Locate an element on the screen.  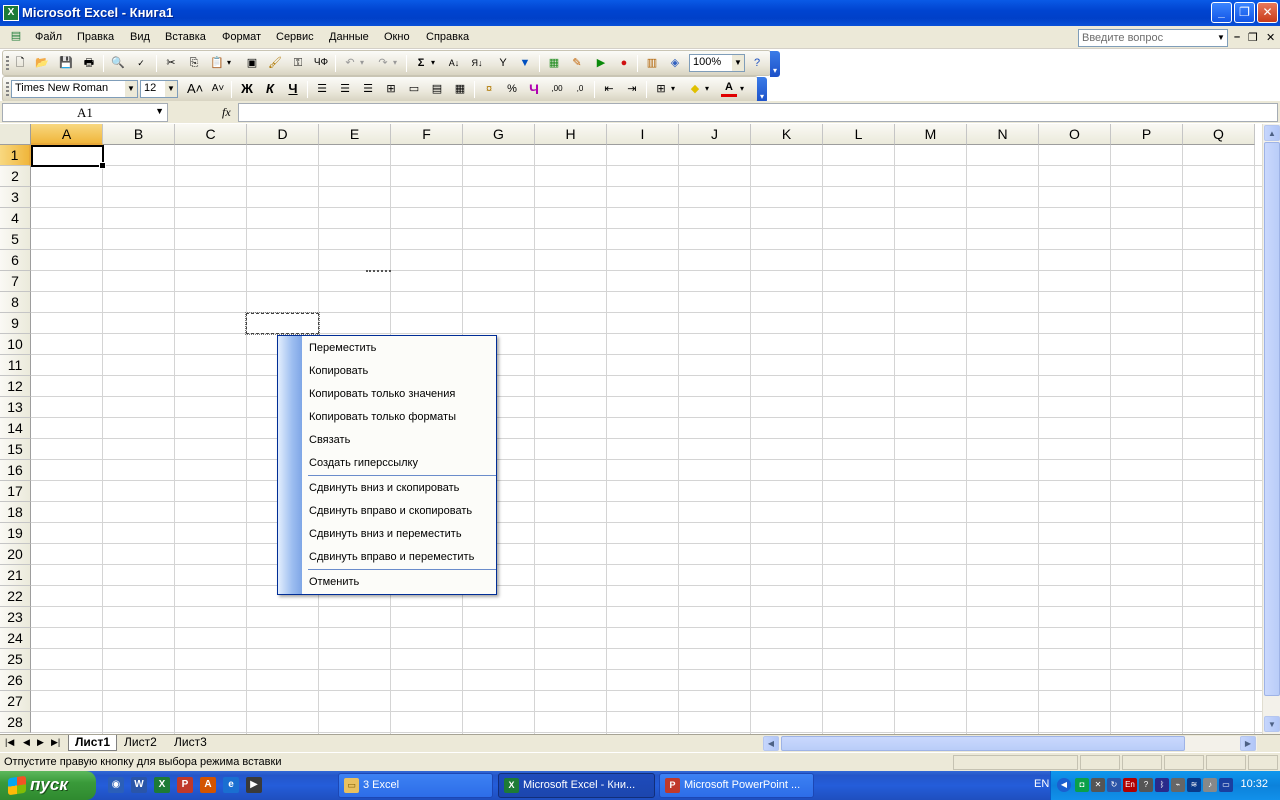
menu-insert: Вставка is located at coordinates (185, 37).